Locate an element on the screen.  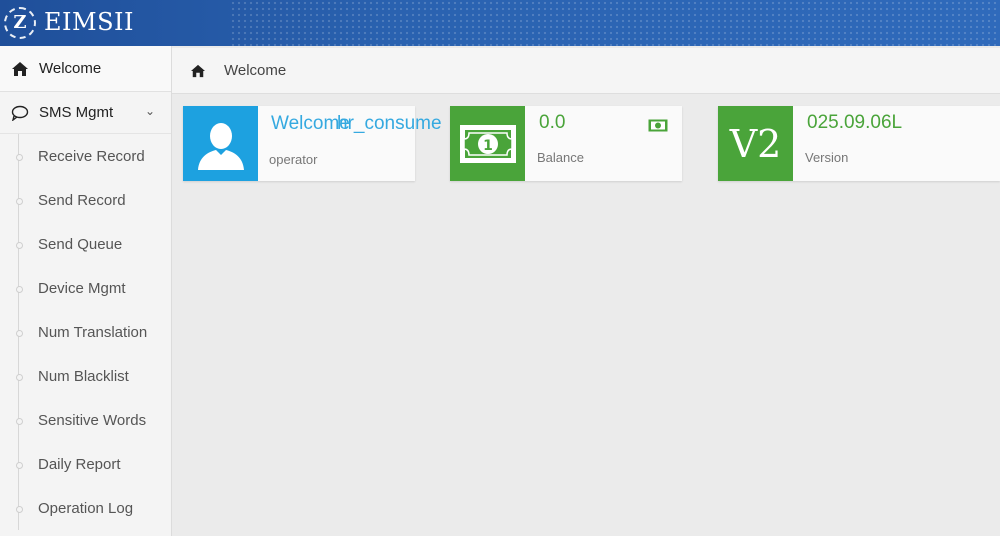
app-logo-icon: Z is located at coordinates (20, 23).